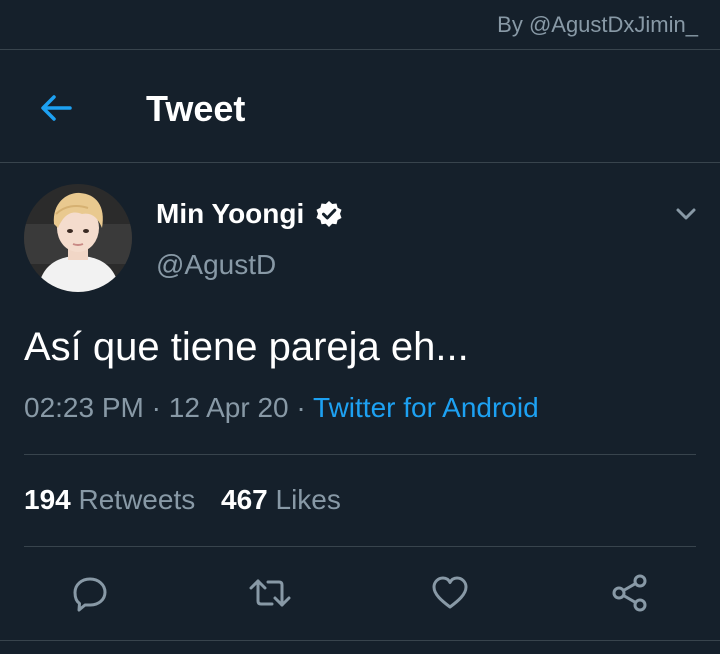 The image size is (720, 654). I want to click on meta-divider, so click(360, 454).